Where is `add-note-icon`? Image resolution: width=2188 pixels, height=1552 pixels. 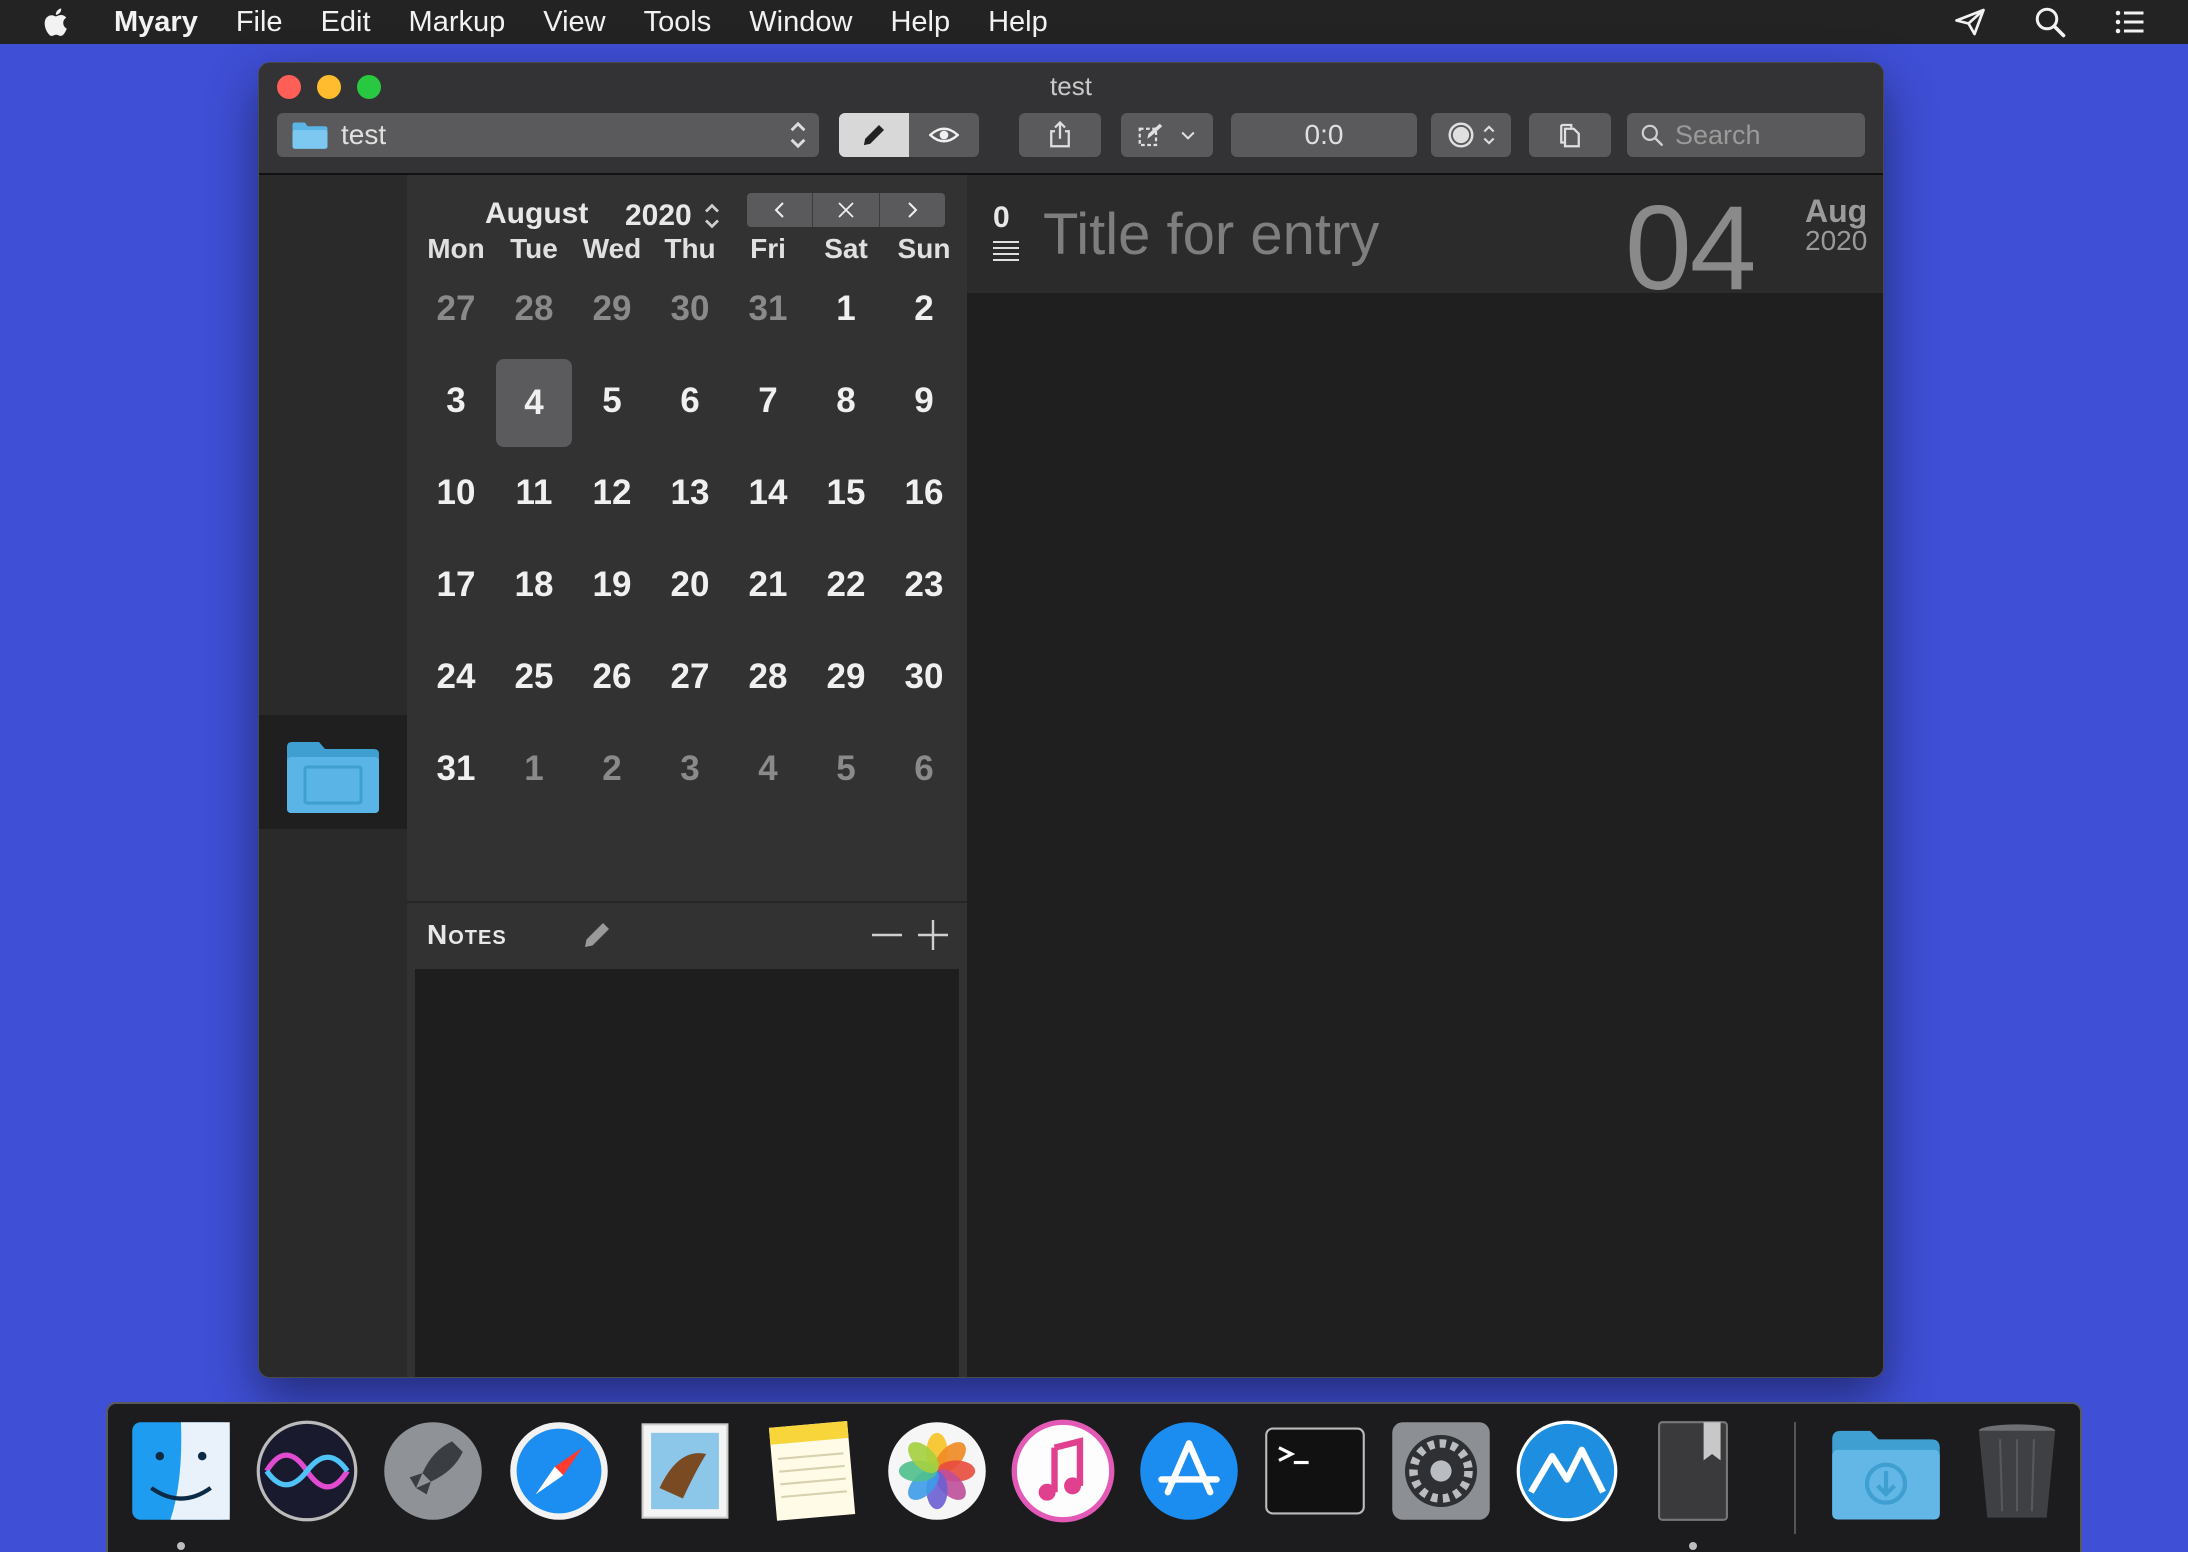
add-note-icon is located at coordinates (933, 935).